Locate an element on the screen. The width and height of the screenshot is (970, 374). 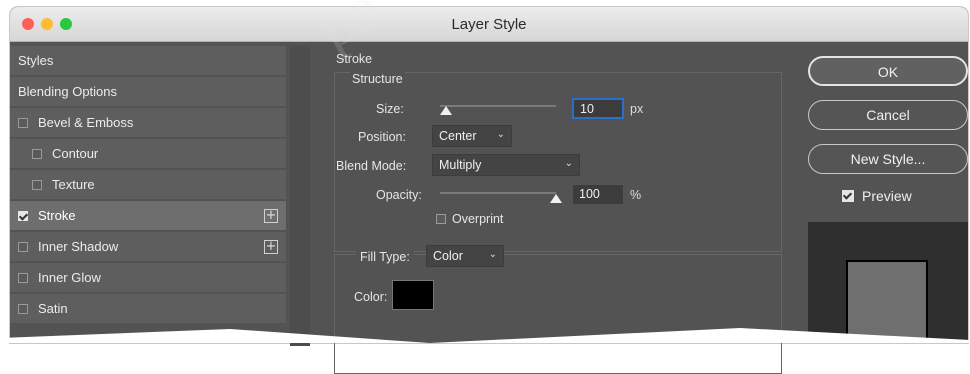
torn-edge is located at coordinates (485, 335).